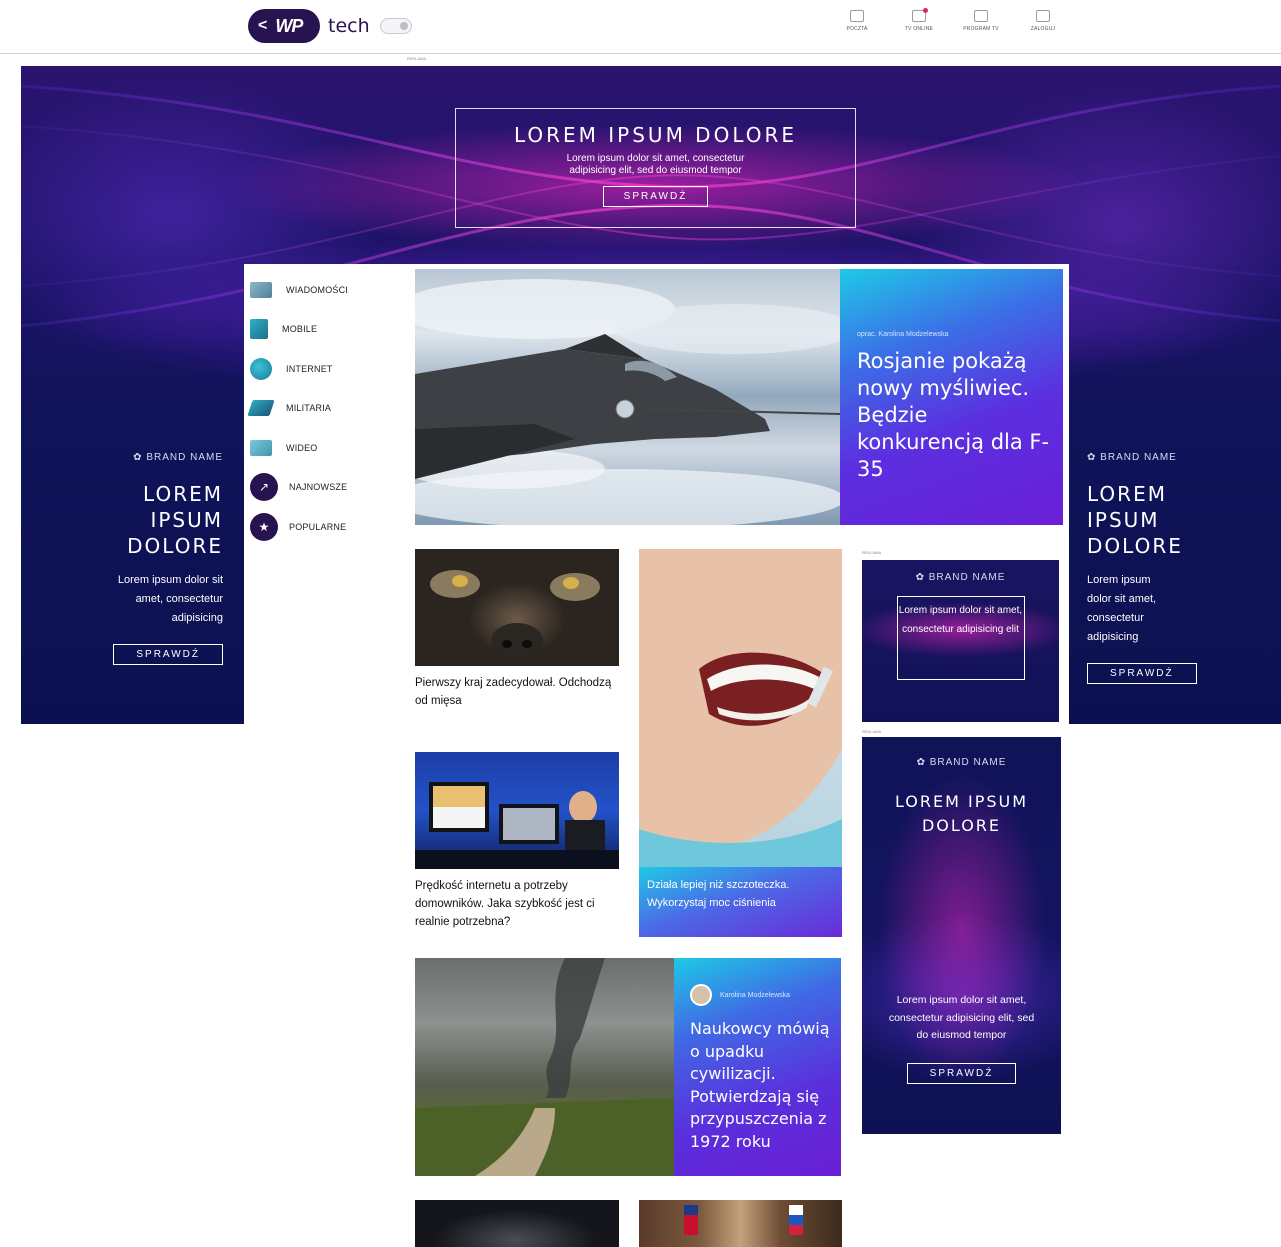 This screenshot has width=1281, height=1247. What do you see at coordinates (743, 1220) in the screenshot?
I see `flags-illustration` at bounding box center [743, 1220].